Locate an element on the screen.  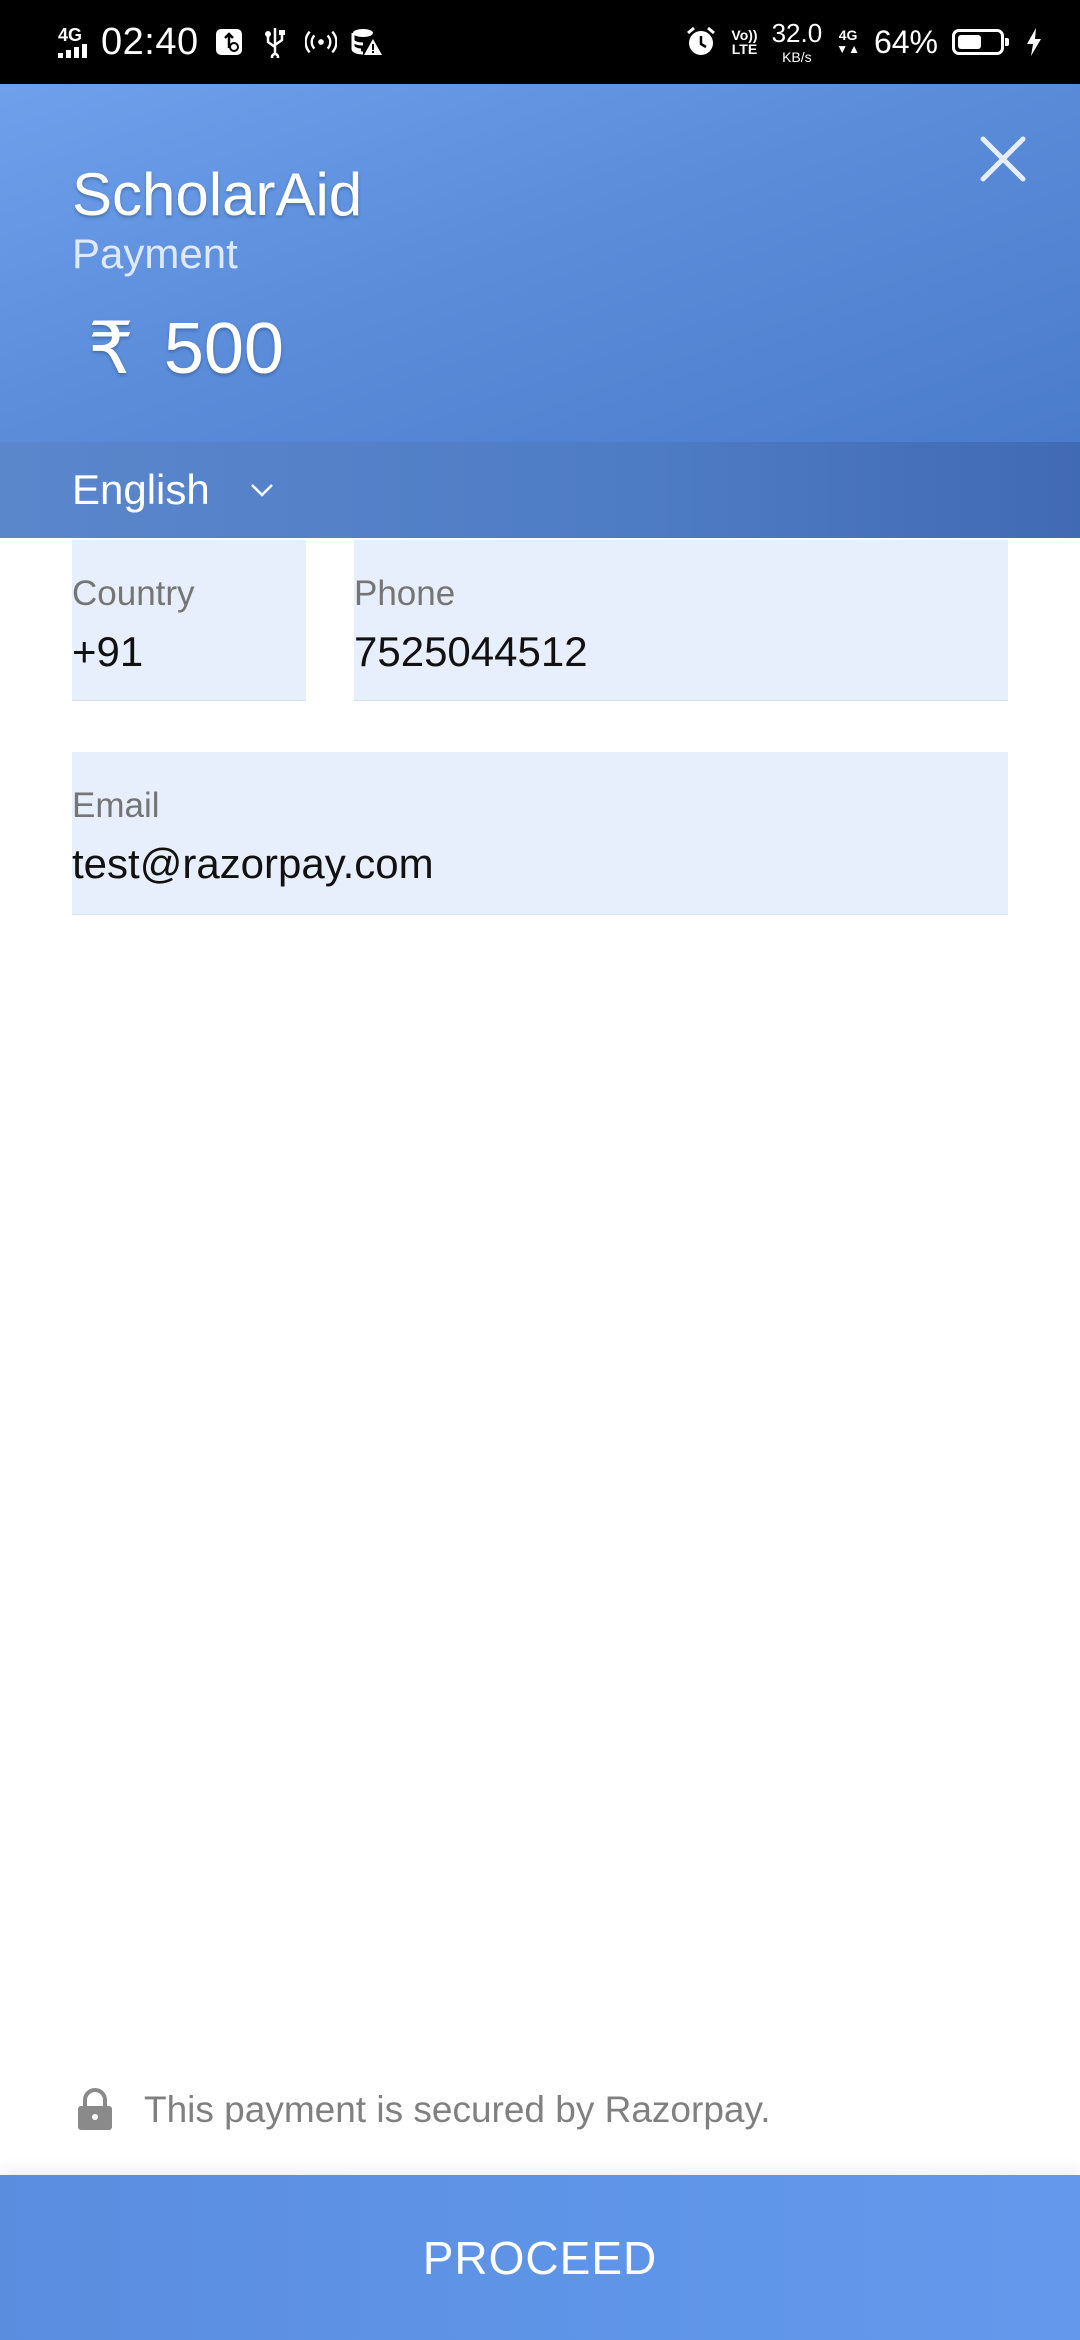
language-label: English is located at coordinates (141, 489).